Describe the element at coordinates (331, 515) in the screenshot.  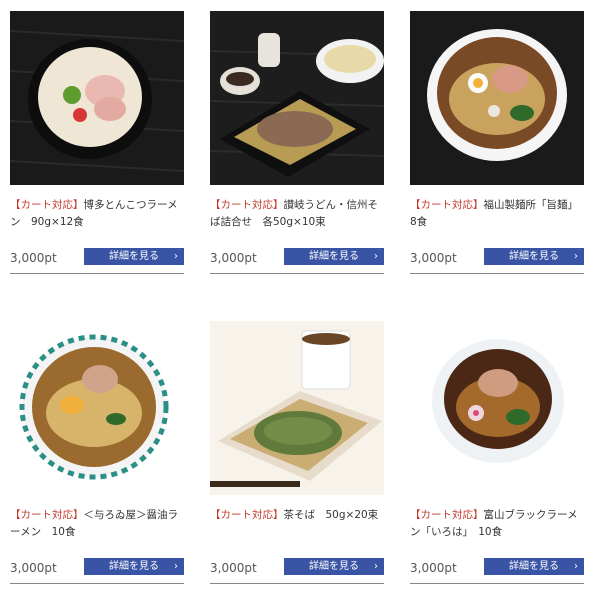
I see `product-name: 茶そば 50g×20束` at that location.